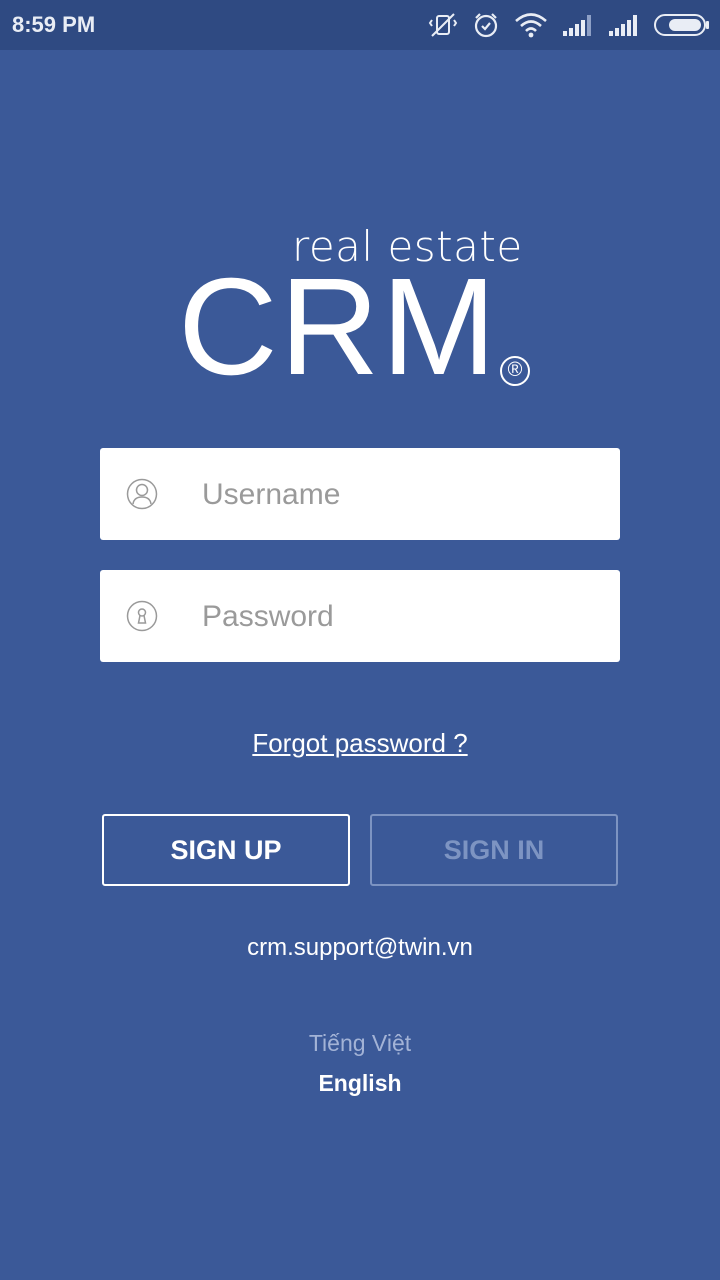  Describe the element at coordinates (360, 1083) in the screenshot. I see `language-english: English` at that location.